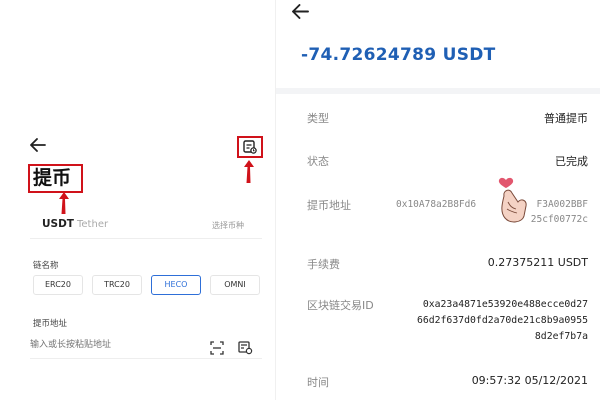 The width and height of the screenshot is (600, 400). What do you see at coordinates (235, 285) in the screenshot?
I see `chain-option-omni: OMNI` at bounding box center [235, 285].